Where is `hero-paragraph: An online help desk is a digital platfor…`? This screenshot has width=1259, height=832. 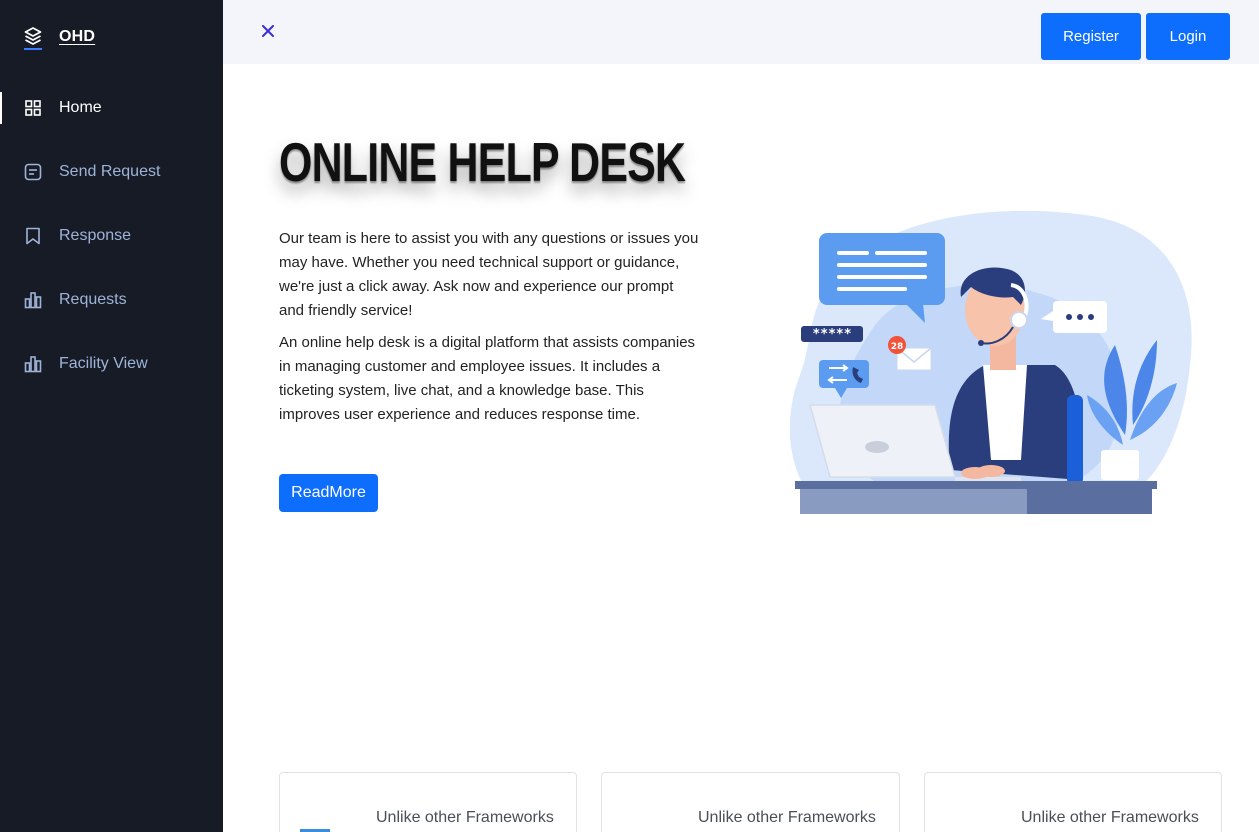 hero-paragraph: An online help desk is a digital platfor… is located at coordinates (487, 378).